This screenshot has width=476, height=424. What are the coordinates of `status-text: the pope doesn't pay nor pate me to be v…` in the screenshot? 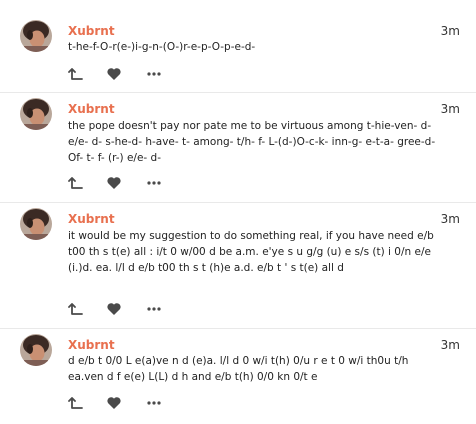 It's located at (252, 142).